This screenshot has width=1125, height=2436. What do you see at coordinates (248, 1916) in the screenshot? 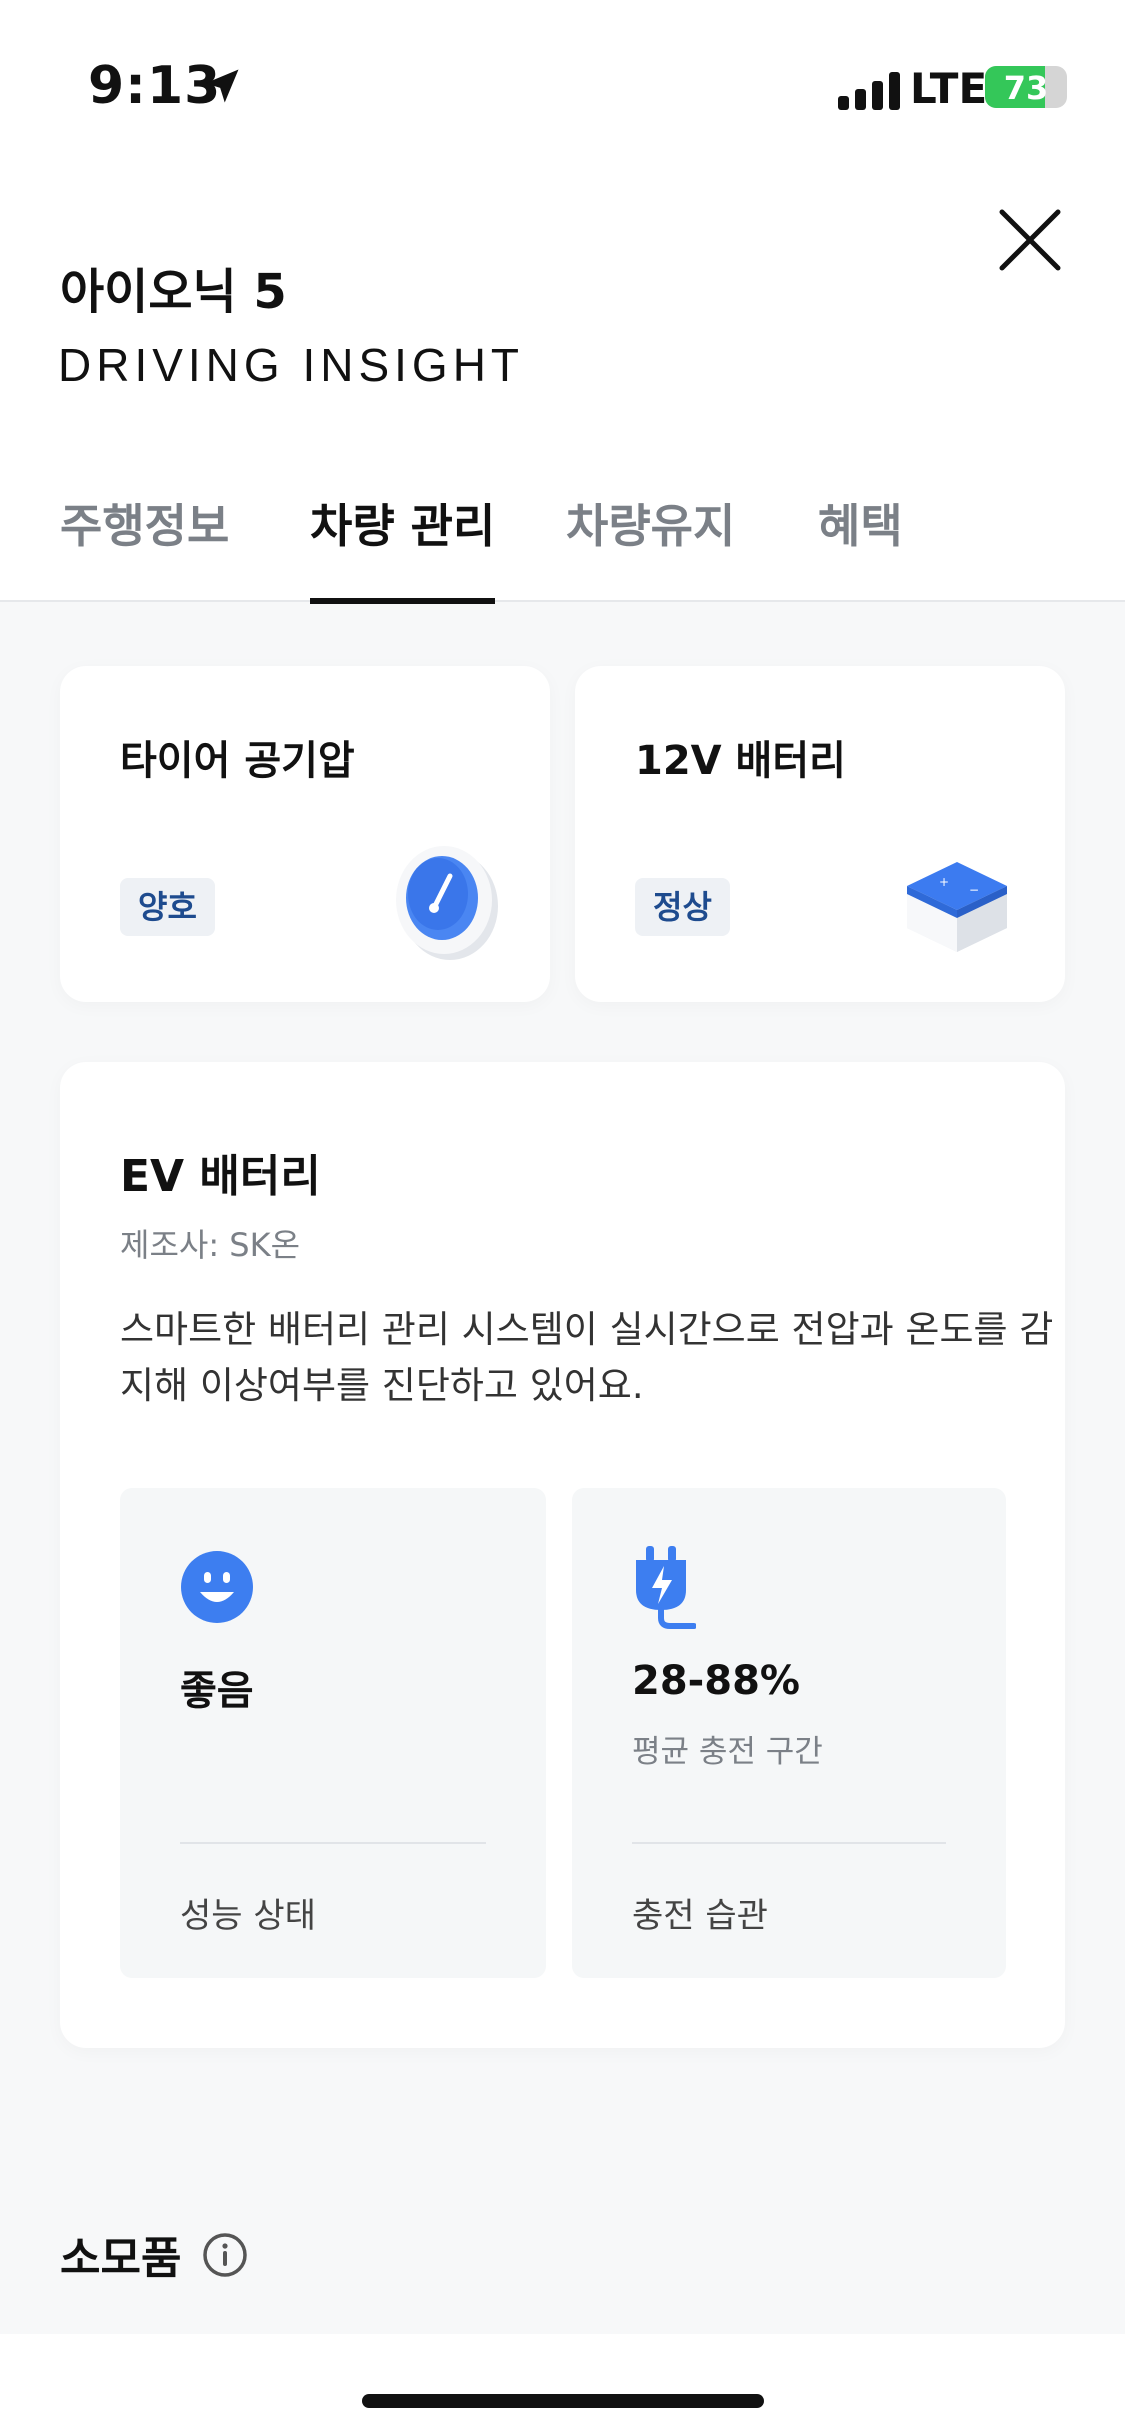
I see `performance-label: 성능 상태` at bounding box center [248, 1916].